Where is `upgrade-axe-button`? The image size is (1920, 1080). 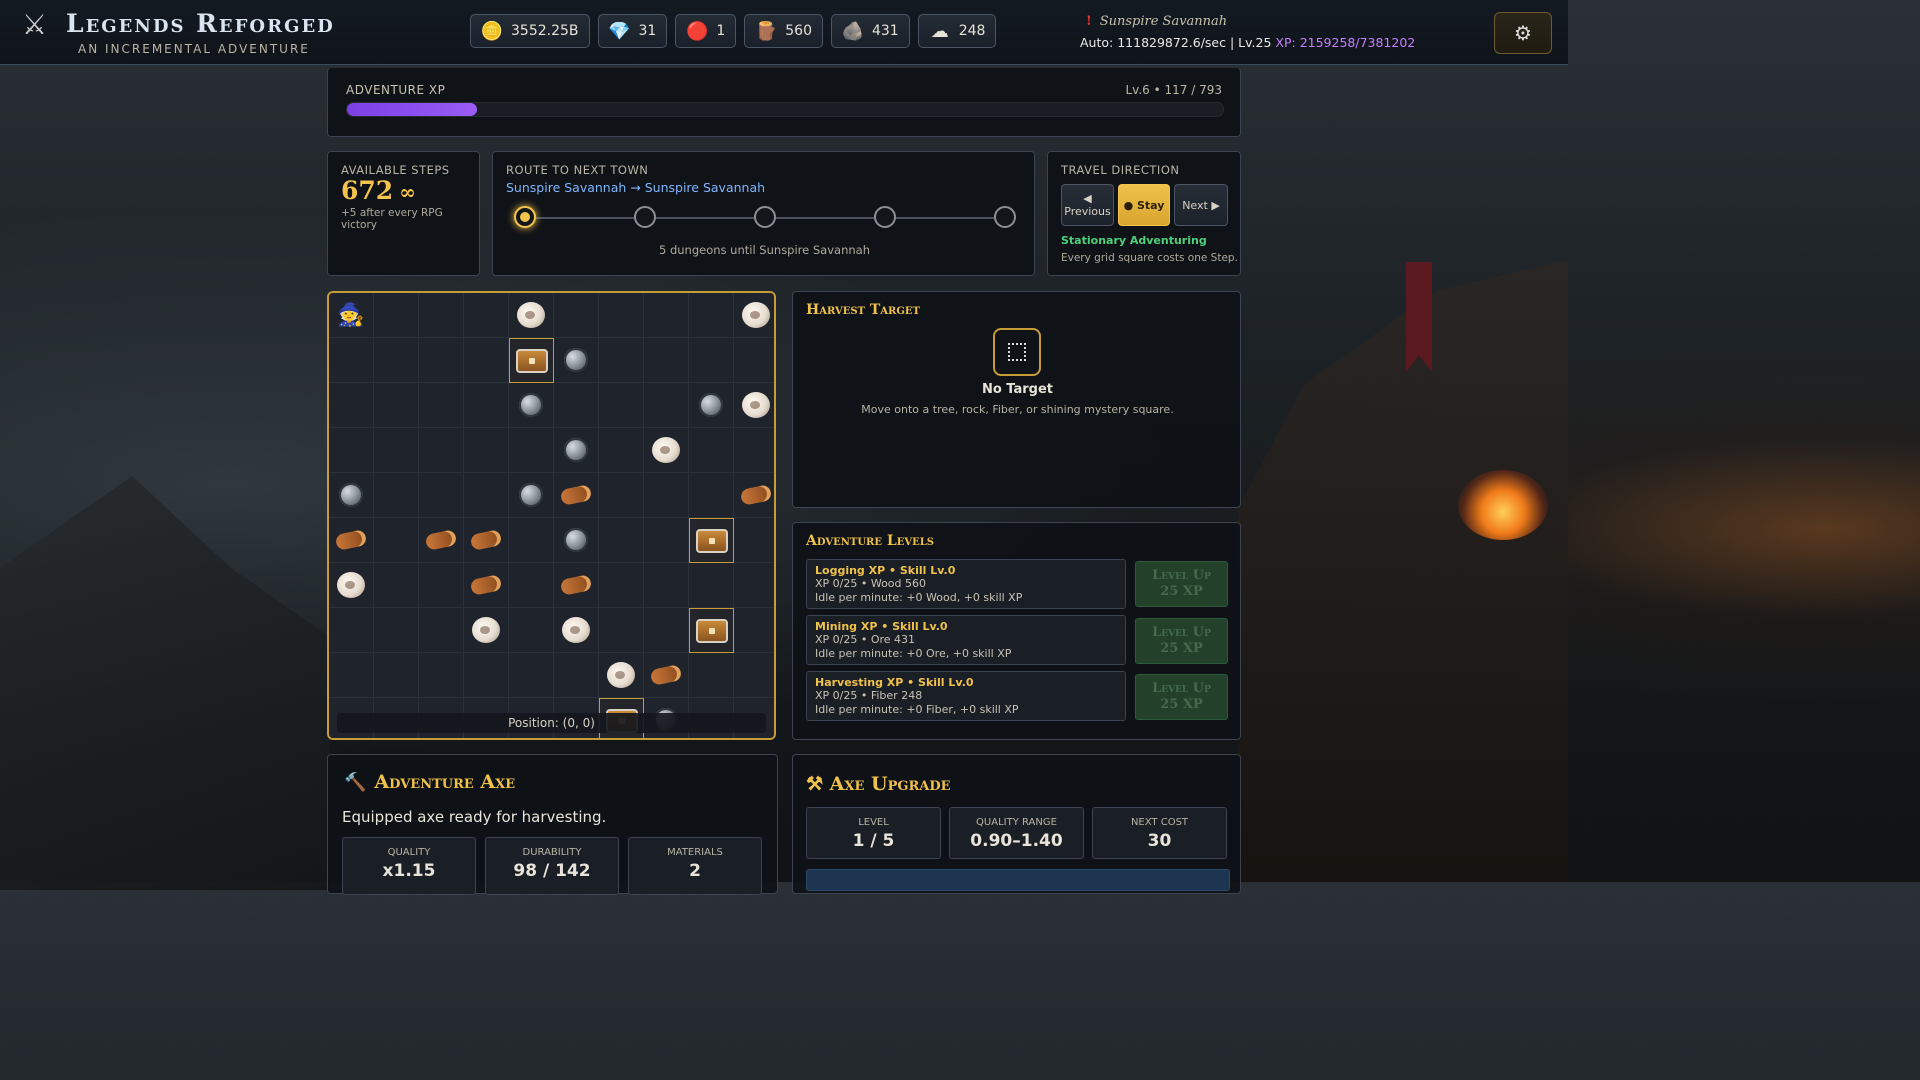 upgrade-axe-button is located at coordinates (1018, 880).